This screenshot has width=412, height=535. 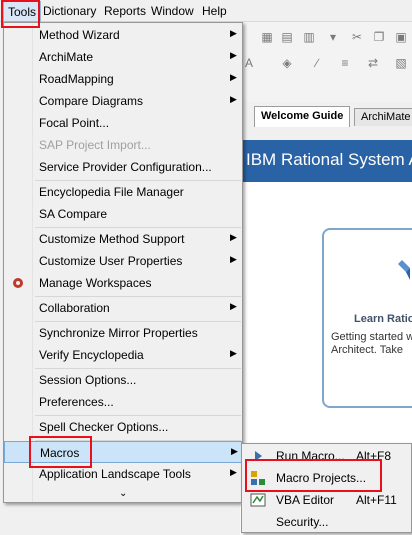 What do you see at coordinates (60, 453) in the screenshot?
I see `menu-item-label: Macros` at bounding box center [60, 453].